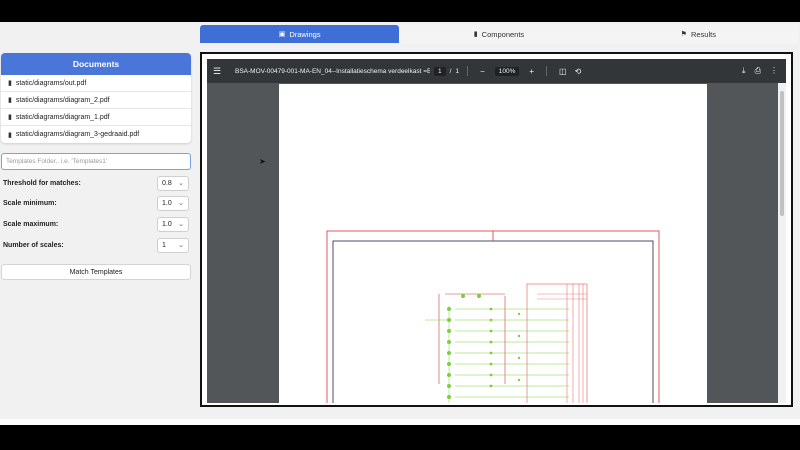 The height and width of the screenshot is (450, 800). Describe the element at coordinates (782, 153) in the screenshot. I see `scrollbar-thumb` at that location.